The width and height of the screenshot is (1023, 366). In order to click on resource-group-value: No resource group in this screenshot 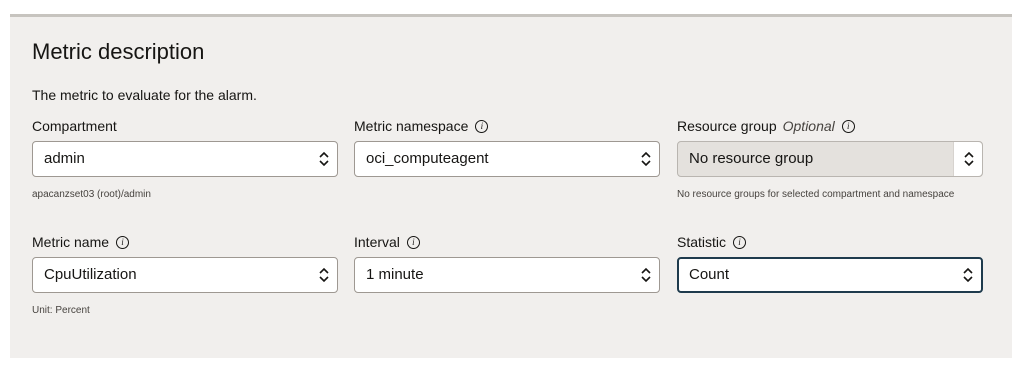, I will do `click(751, 158)`.